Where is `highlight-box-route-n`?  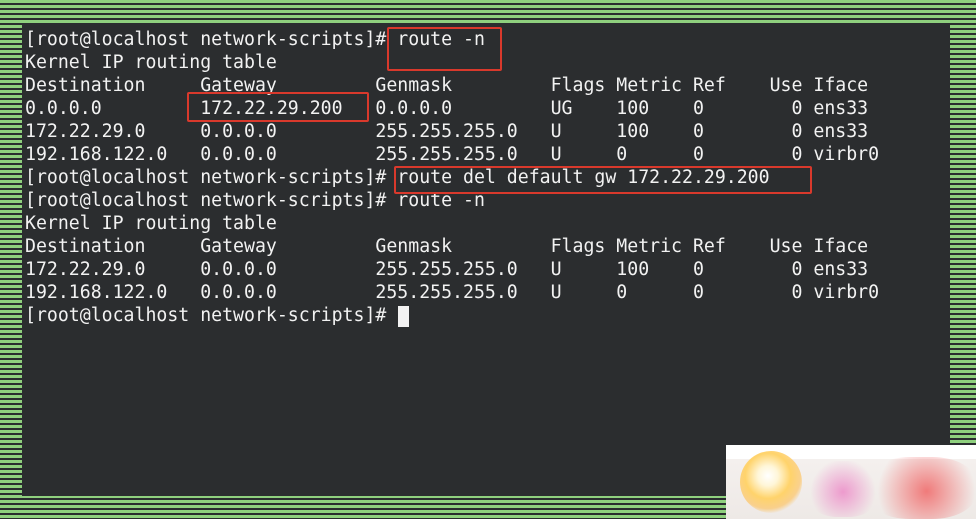
highlight-box-route-n is located at coordinates (444, 49).